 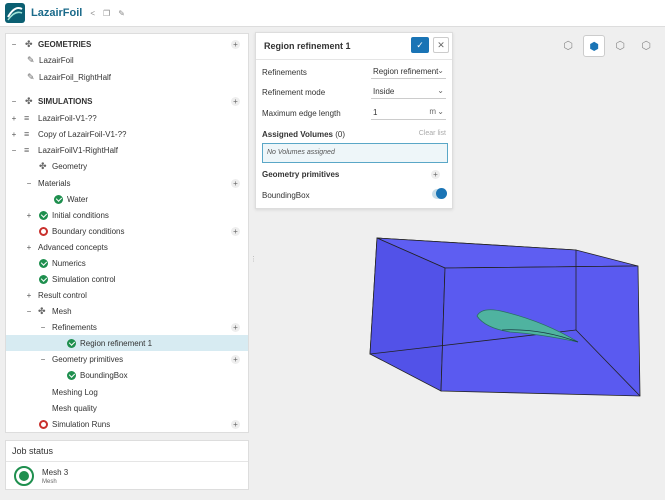 What do you see at coordinates (65, 101) in the screenshot?
I see `simulations-label: SIMULATIONS` at bounding box center [65, 101].